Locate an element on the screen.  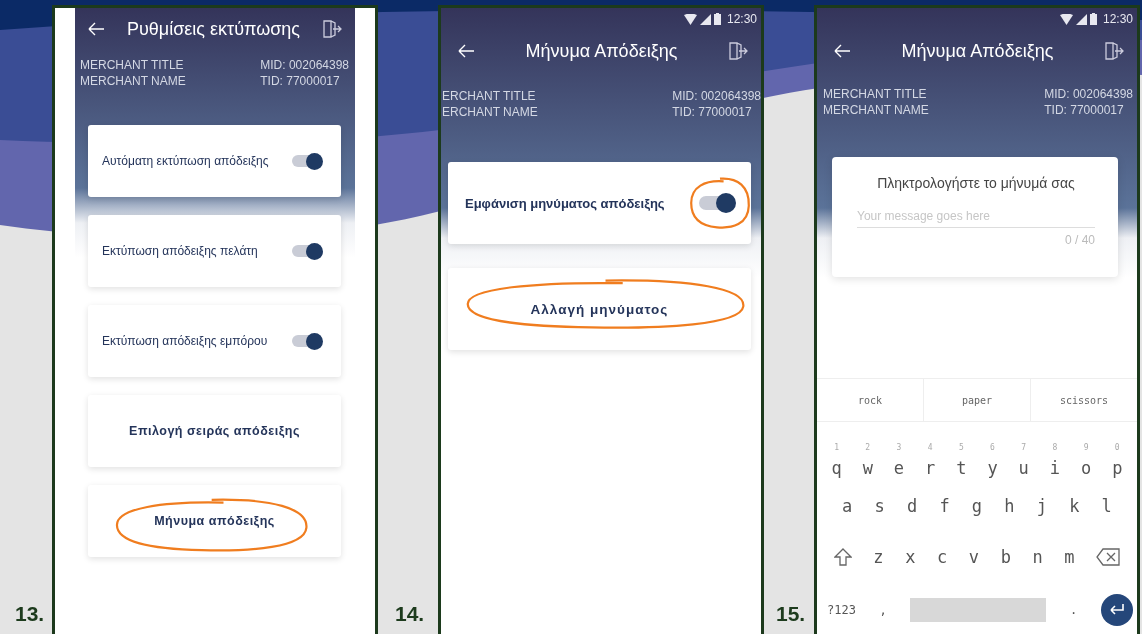
setting-label: Εκτύπωση απόδειξης πελάτη is located at coordinates (180, 251).